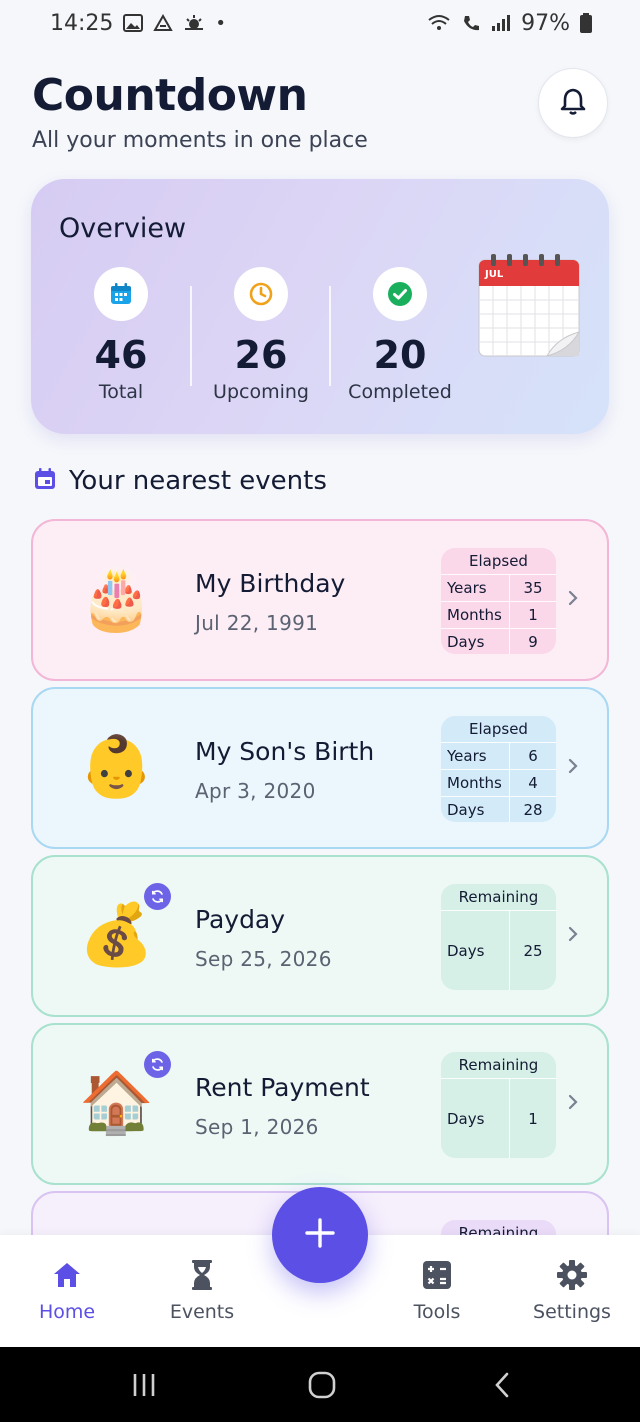 This screenshot has width=640, height=1422. What do you see at coordinates (257, 623) in the screenshot?
I see `event-date: Jul 22, 1991` at bounding box center [257, 623].